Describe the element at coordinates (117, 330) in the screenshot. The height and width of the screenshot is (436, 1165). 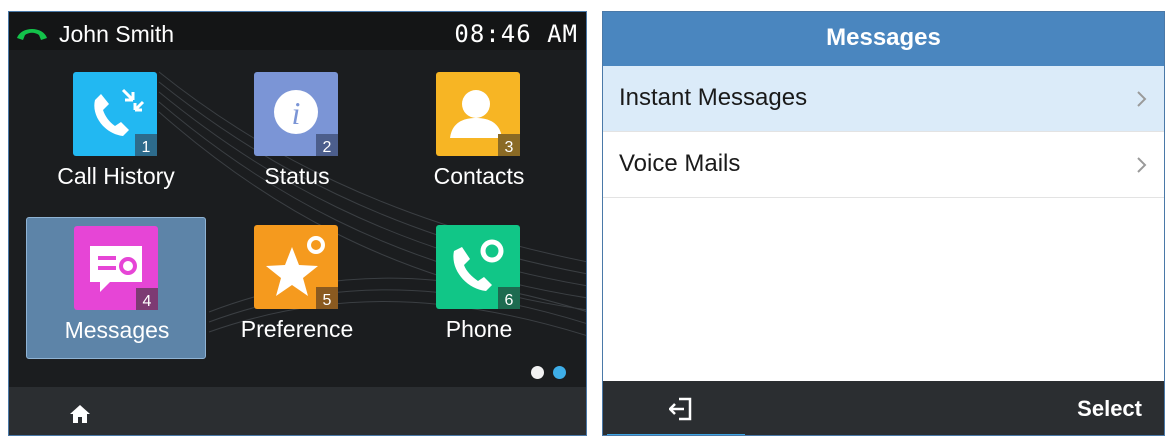
I see `app-label: Messages` at that location.